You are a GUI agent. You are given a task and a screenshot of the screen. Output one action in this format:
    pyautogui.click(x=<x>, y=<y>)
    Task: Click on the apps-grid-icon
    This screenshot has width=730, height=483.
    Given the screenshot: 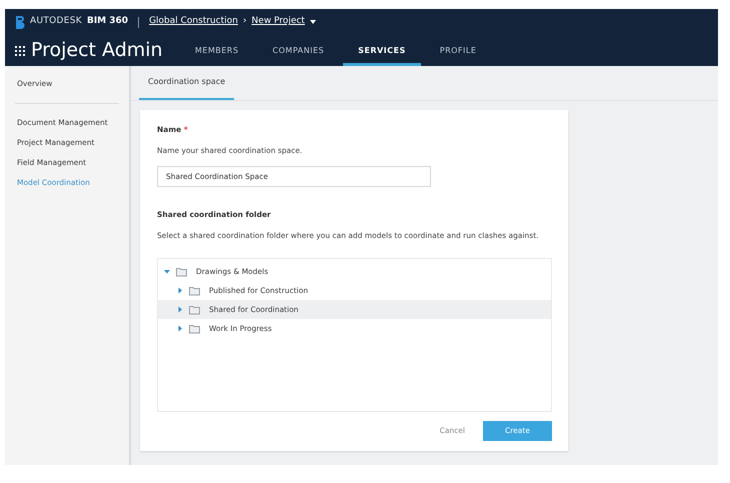 What is the action you would take?
    pyautogui.click(x=20, y=51)
    